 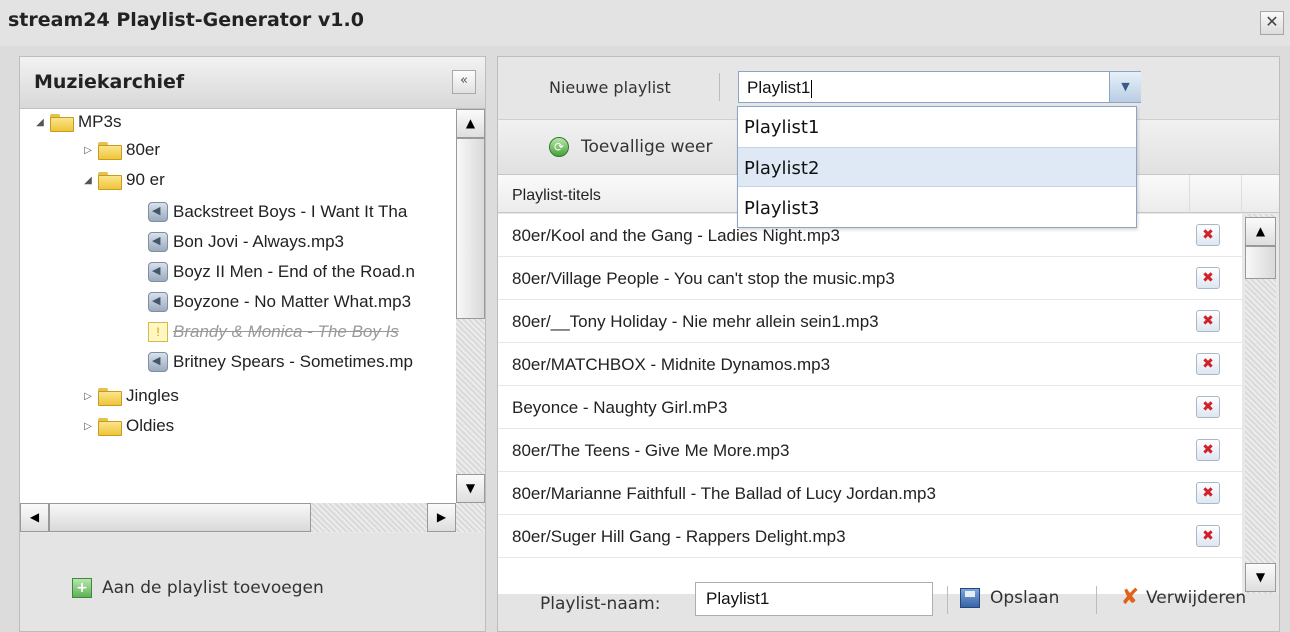 I want to click on tree-node-label: Jingles, so click(x=152, y=395).